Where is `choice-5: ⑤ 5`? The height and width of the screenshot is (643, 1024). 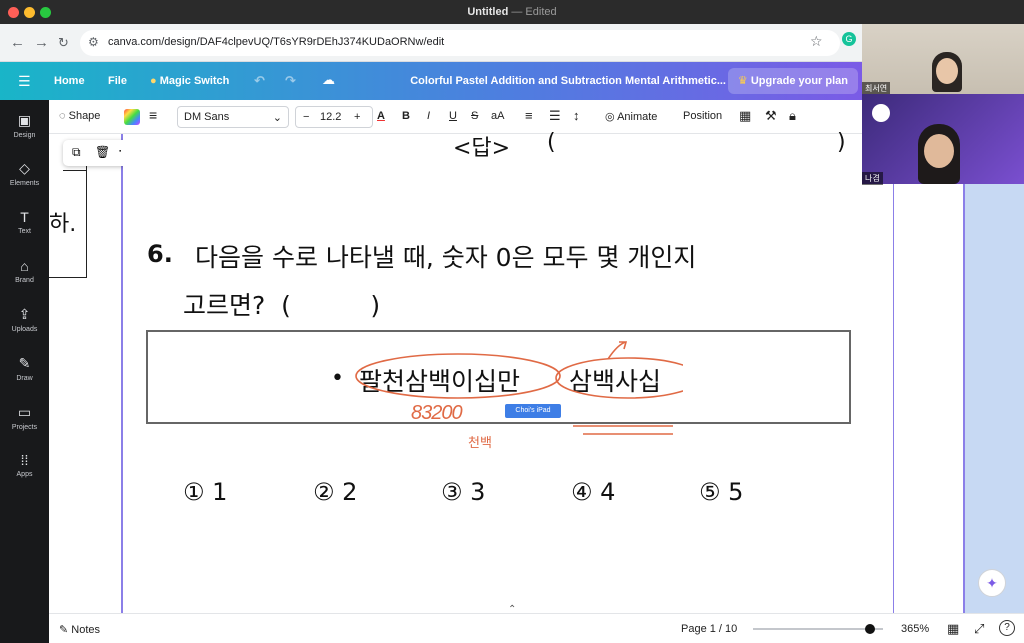
choice-5: ⑤ 5 is located at coordinates (721, 492).